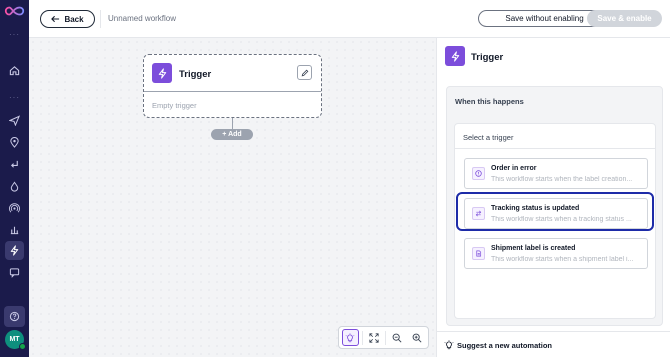  What do you see at coordinates (489, 101) in the screenshot?
I see `section-label: When this happens` at bounding box center [489, 101].